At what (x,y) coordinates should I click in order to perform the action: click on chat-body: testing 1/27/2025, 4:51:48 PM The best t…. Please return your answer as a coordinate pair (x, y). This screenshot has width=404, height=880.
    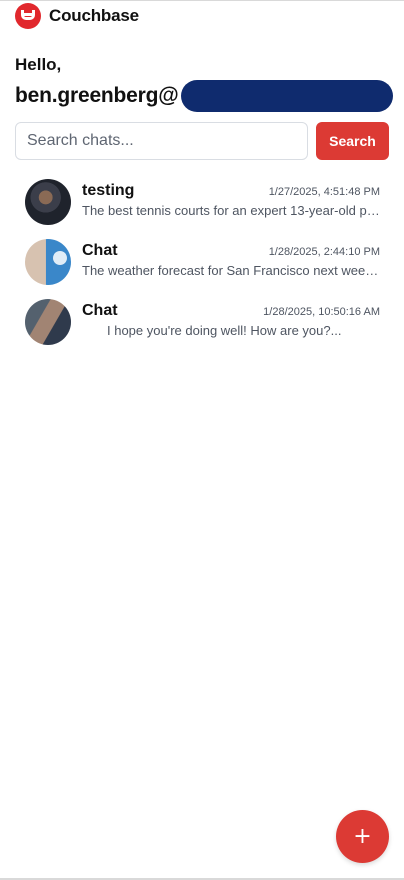
    Looking at the image, I should click on (231, 198).